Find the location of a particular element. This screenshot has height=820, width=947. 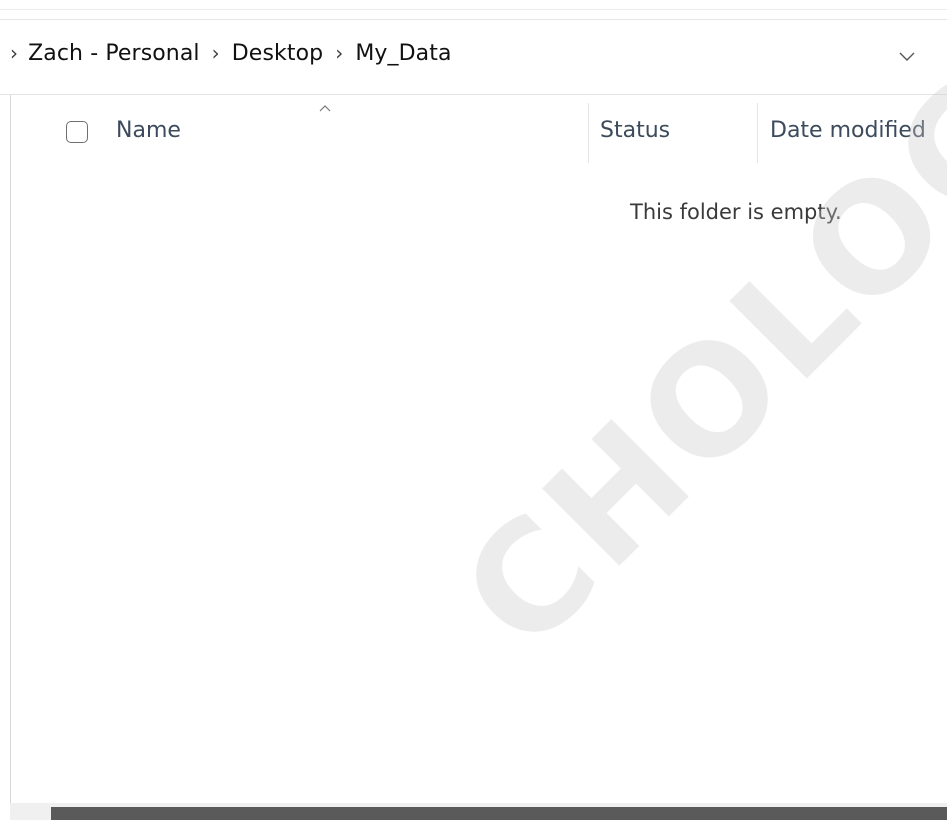

top-divider is located at coordinates (473, 9).